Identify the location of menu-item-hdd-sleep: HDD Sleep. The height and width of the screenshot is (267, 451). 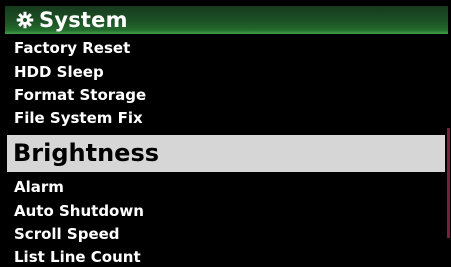
(226, 72).